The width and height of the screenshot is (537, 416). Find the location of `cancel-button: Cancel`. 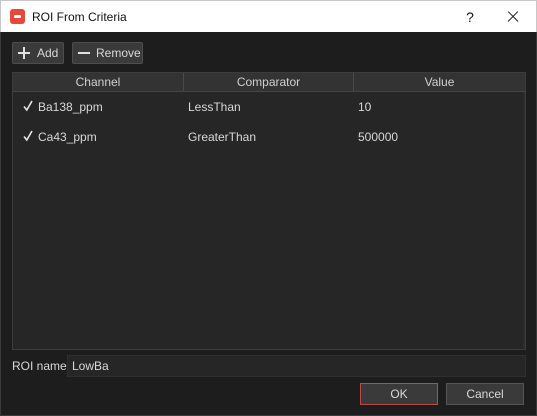

cancel-button: Cancel is located at coordinates (485, 394).